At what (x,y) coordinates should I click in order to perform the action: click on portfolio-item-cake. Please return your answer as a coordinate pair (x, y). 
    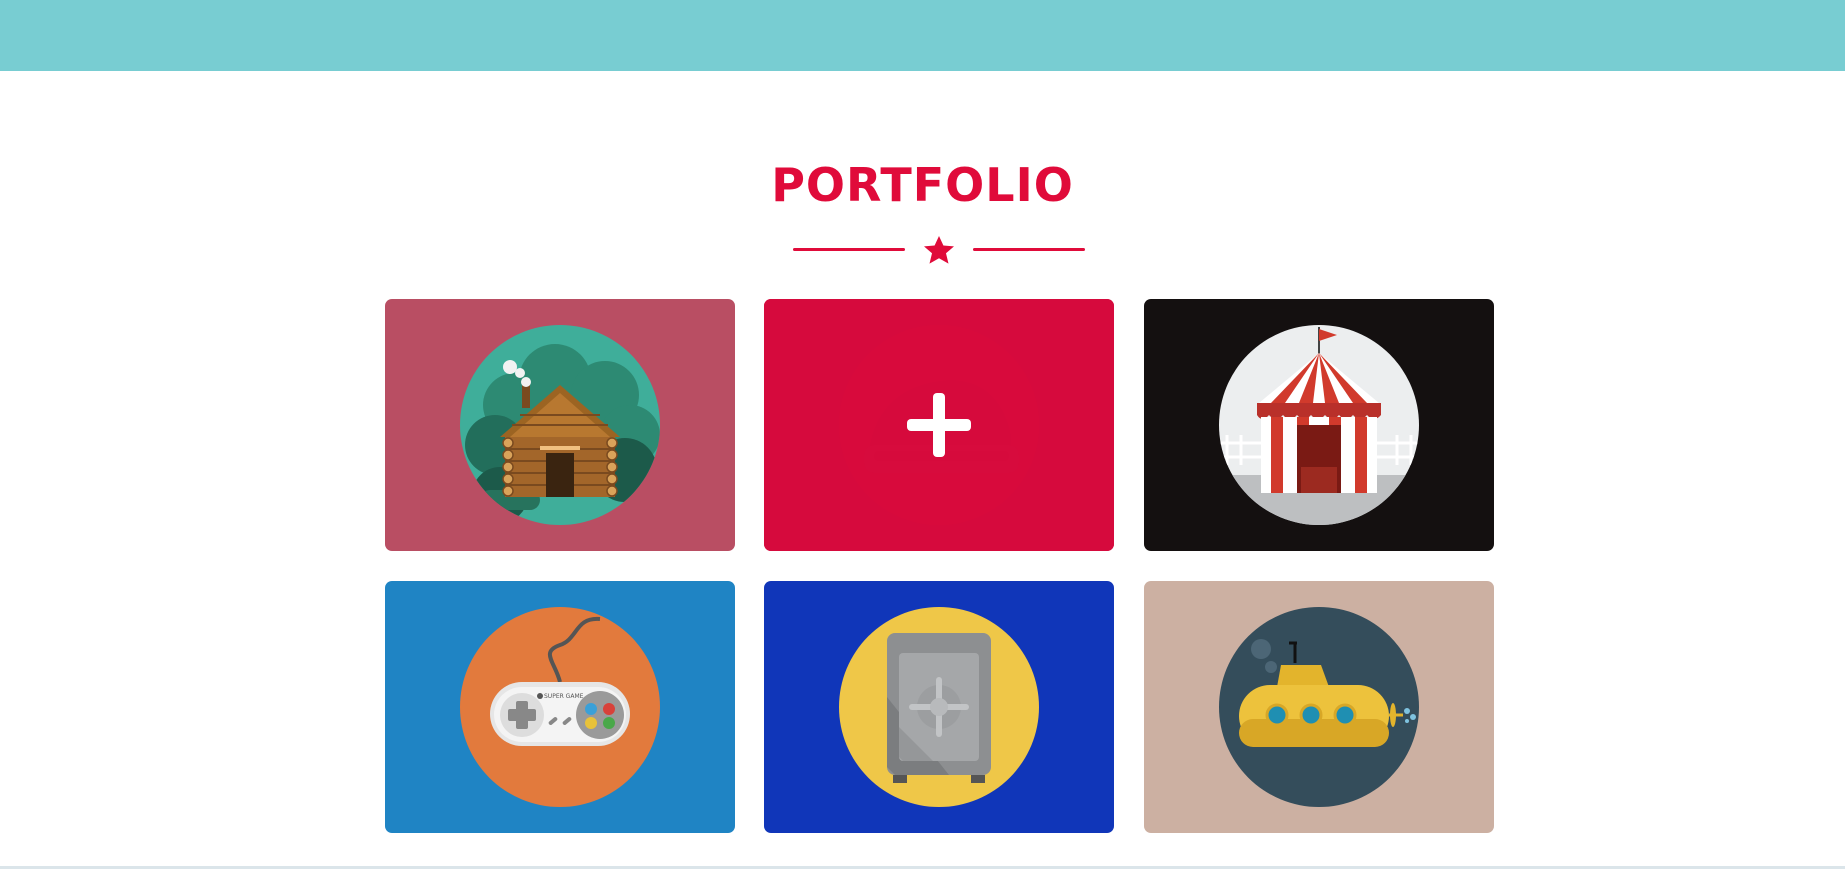
    Looking at the image, I should click on (939, 425).